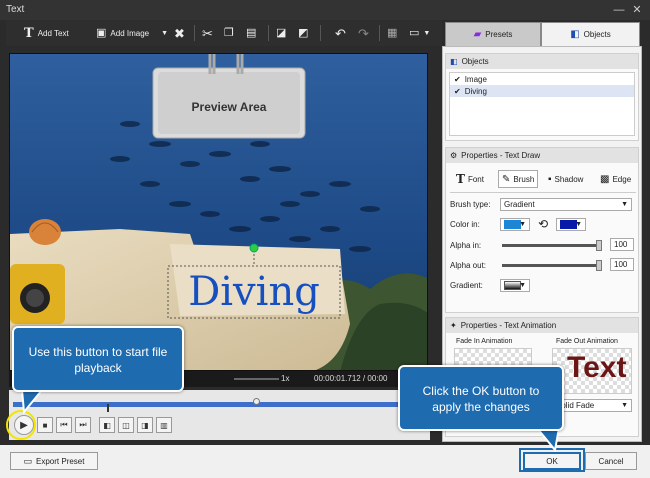  Describe the element at coordinates (542, 325) in the screenshot. I see `text-animation-header: ✦ Properties - Text Animation` at that location.